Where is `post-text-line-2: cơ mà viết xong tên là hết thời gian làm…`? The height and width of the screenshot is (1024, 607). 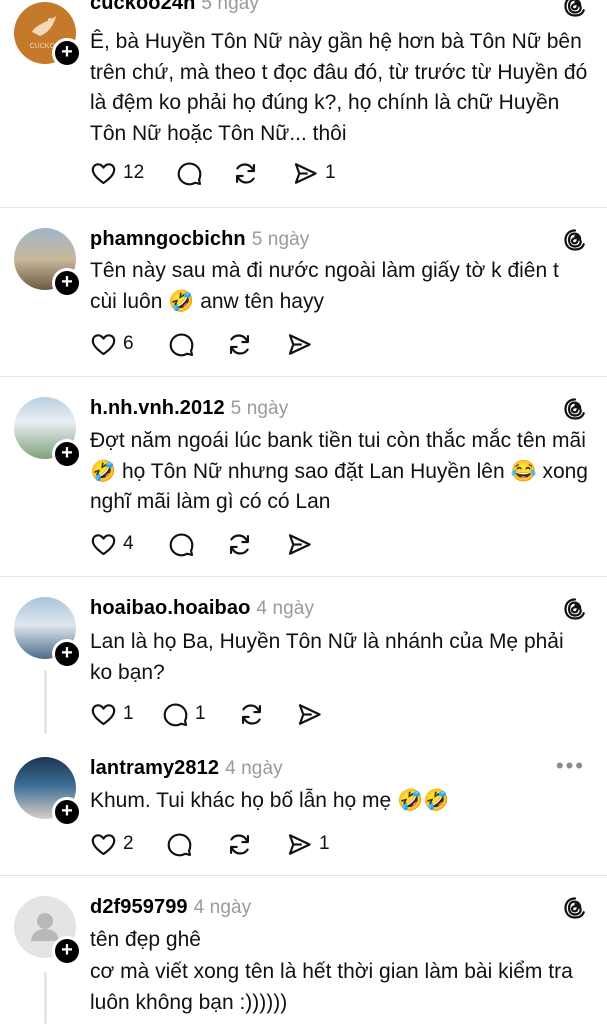
post-text-line-2: cơ mà viết xong tên là hết thời gian làm… is located at coordinates (331, 987).